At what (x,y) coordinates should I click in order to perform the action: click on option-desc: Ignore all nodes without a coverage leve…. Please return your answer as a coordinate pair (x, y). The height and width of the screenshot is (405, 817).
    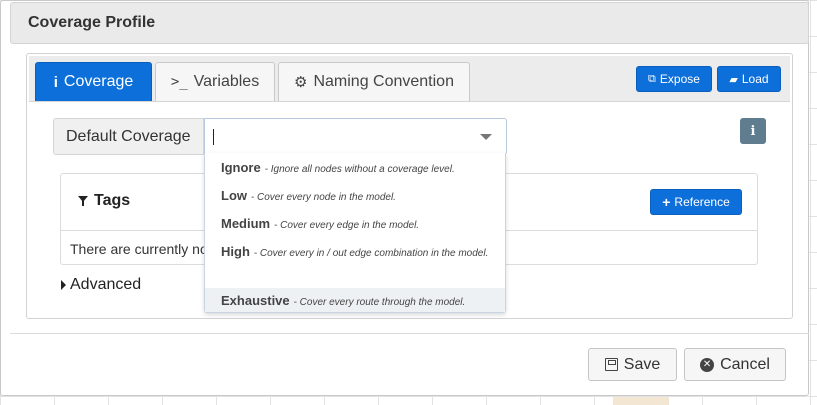
    Looking at the image, I should click on (362, 169).